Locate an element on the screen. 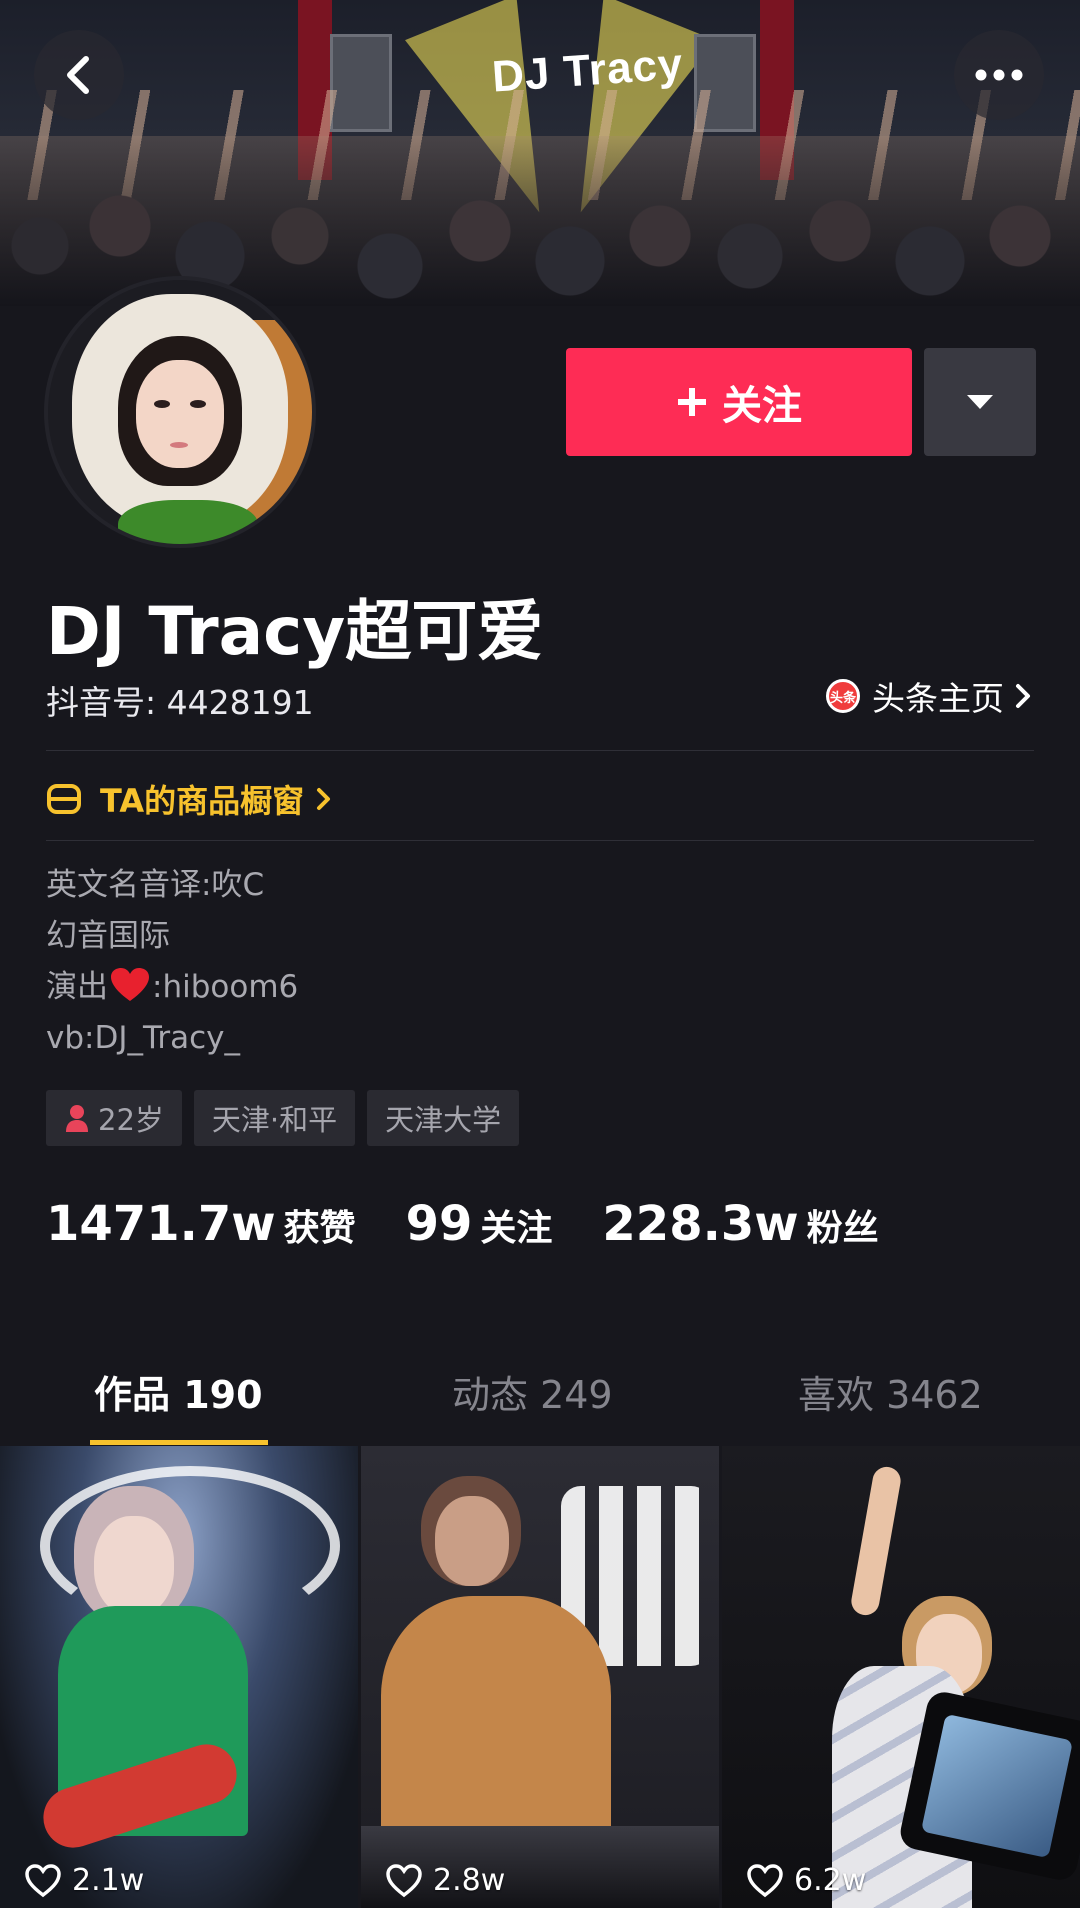  stat-followers: 228.3w 粉丝 is located at coordinates (740, 1224).